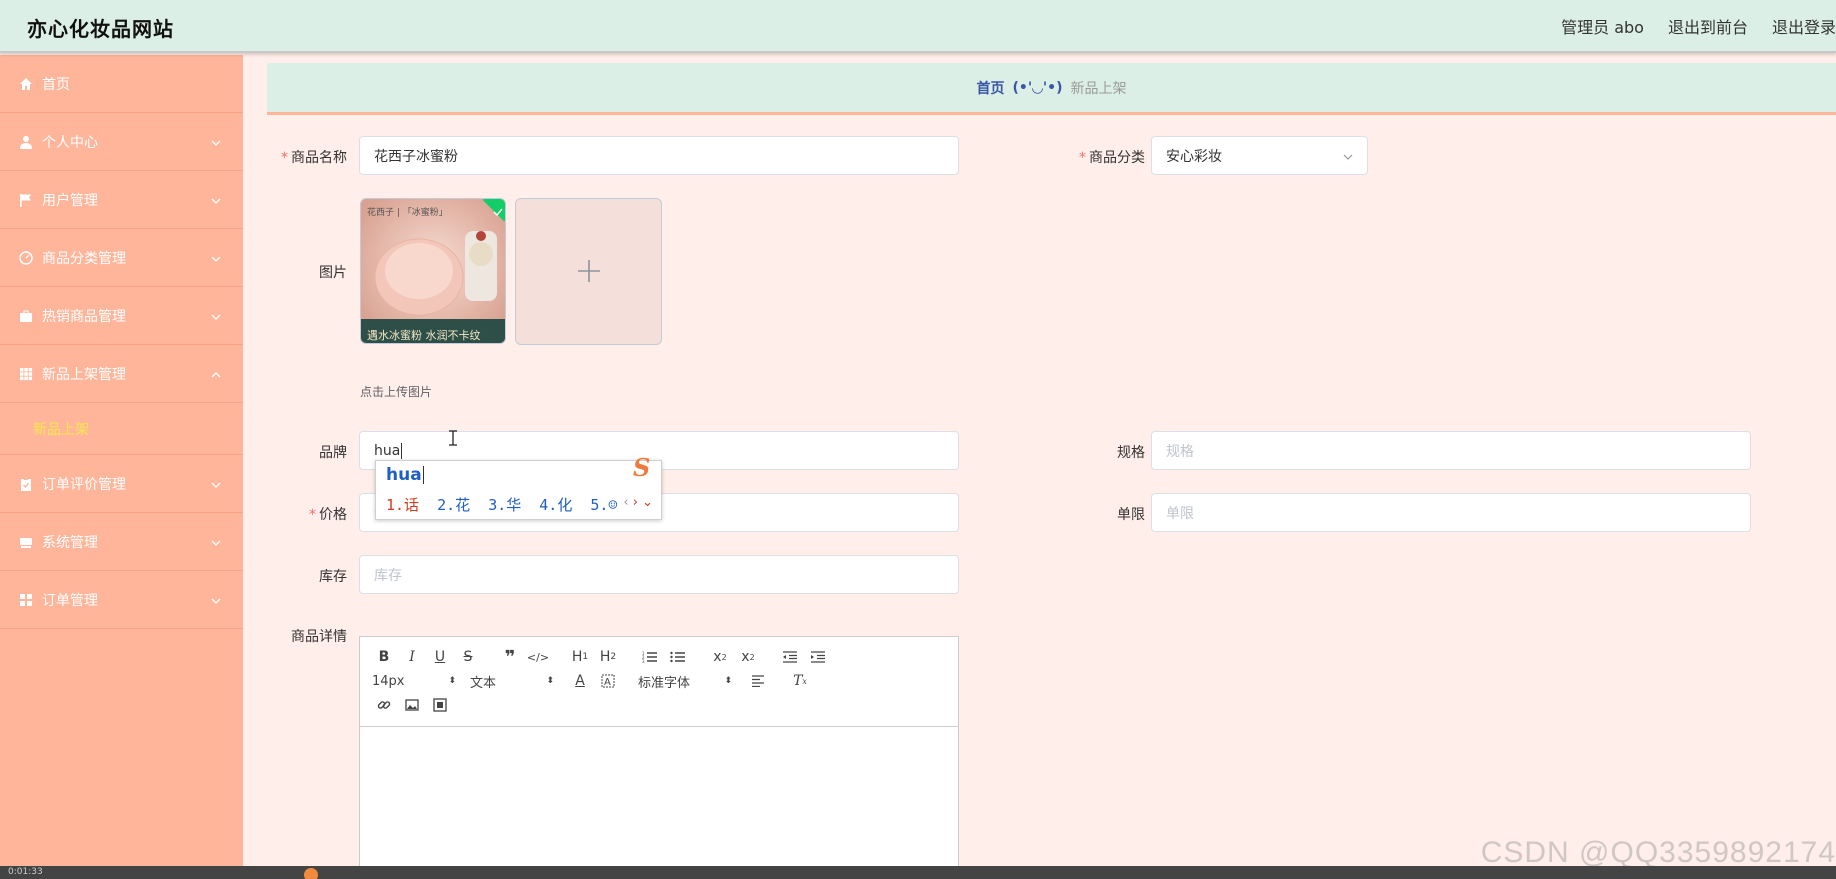 The width and height of the screenshot is (1836, 879). I want to click on font-color-icon: A, so click(580, 681).